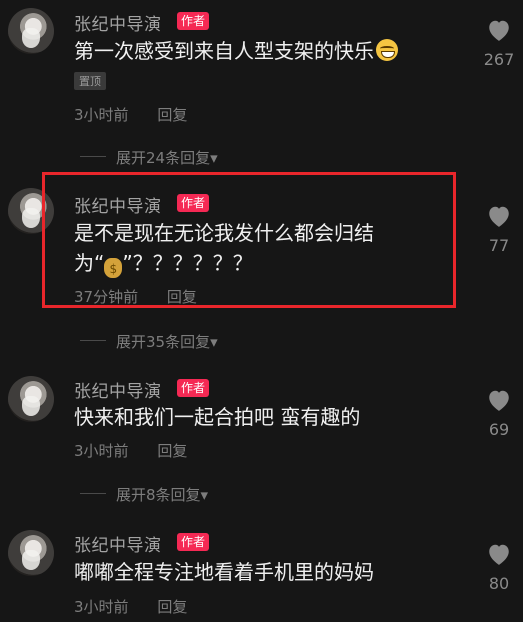 This screenshot has width=523, height=622. What do you see at coordinates (499, 429) in the screenshot?
I see `like-count: 69` at bounding box center [499, 429].